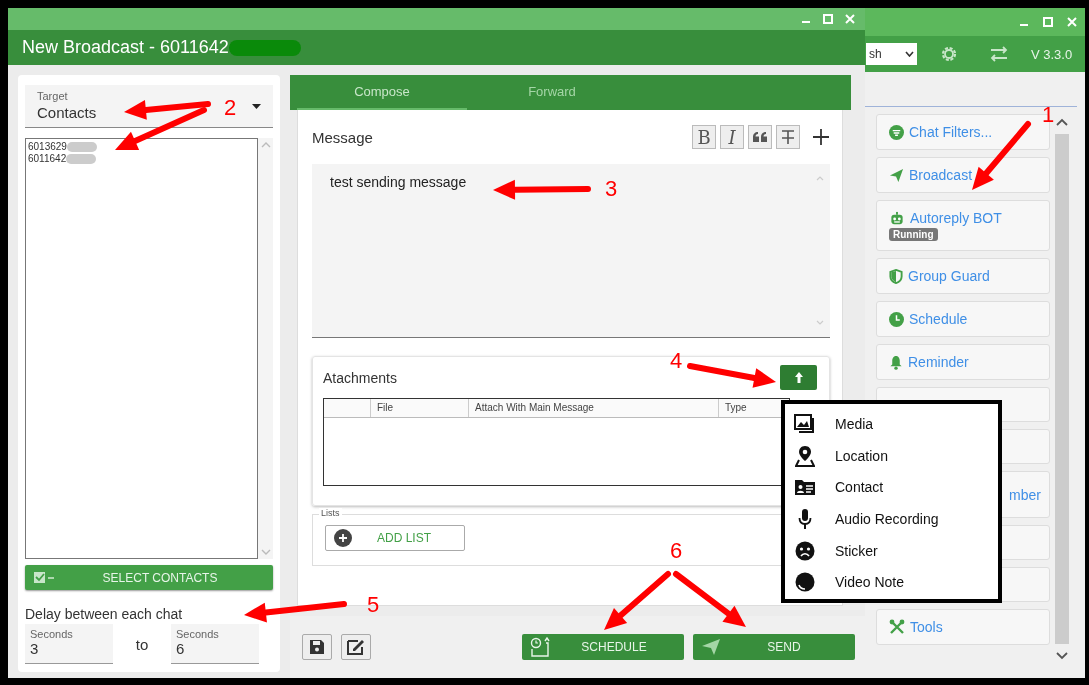 This screenshot has height=685, width=1089. I want to click on save-icon, so click(317, 647).